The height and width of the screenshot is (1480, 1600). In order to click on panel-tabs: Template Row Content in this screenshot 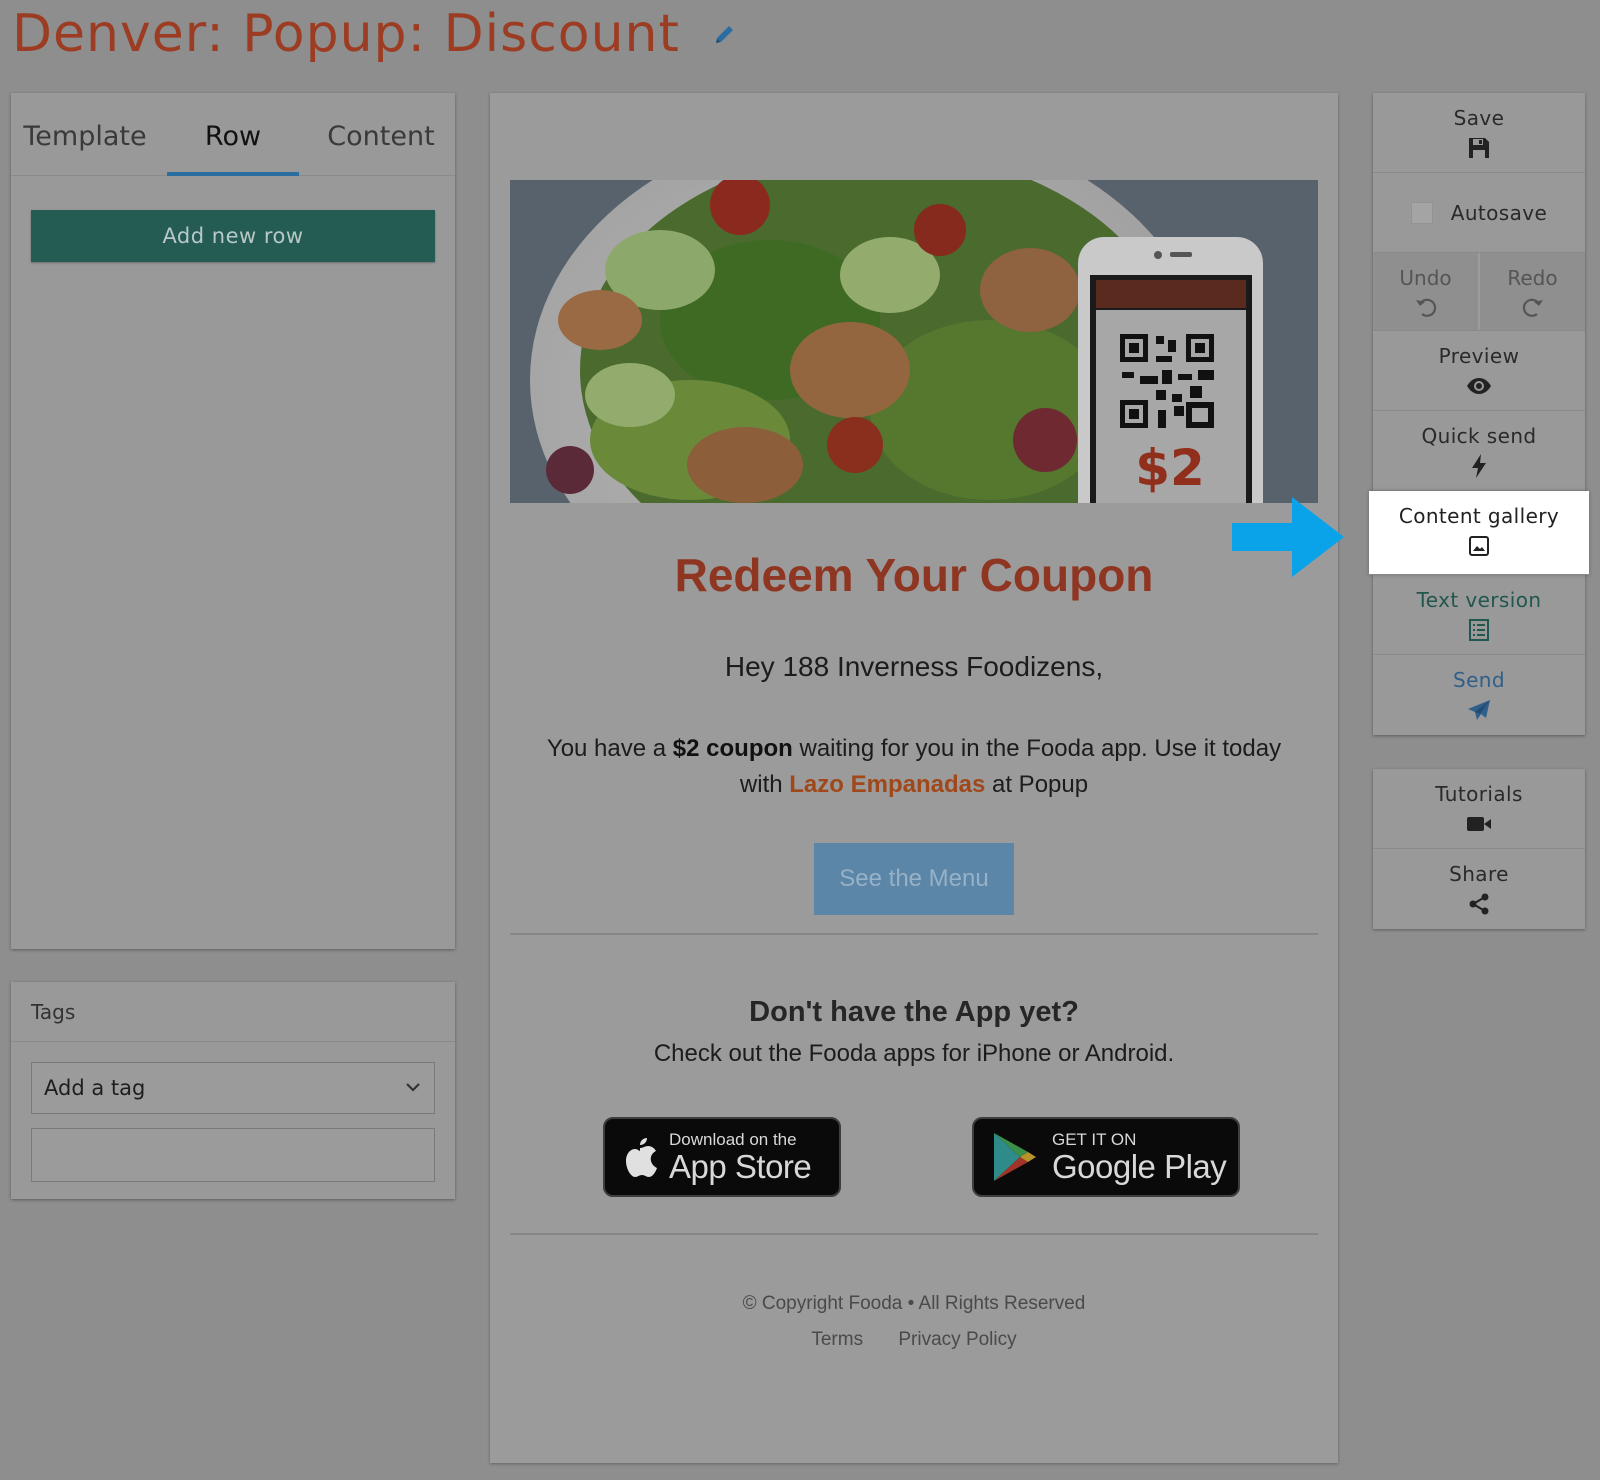, I will do `click(233, 134)`.